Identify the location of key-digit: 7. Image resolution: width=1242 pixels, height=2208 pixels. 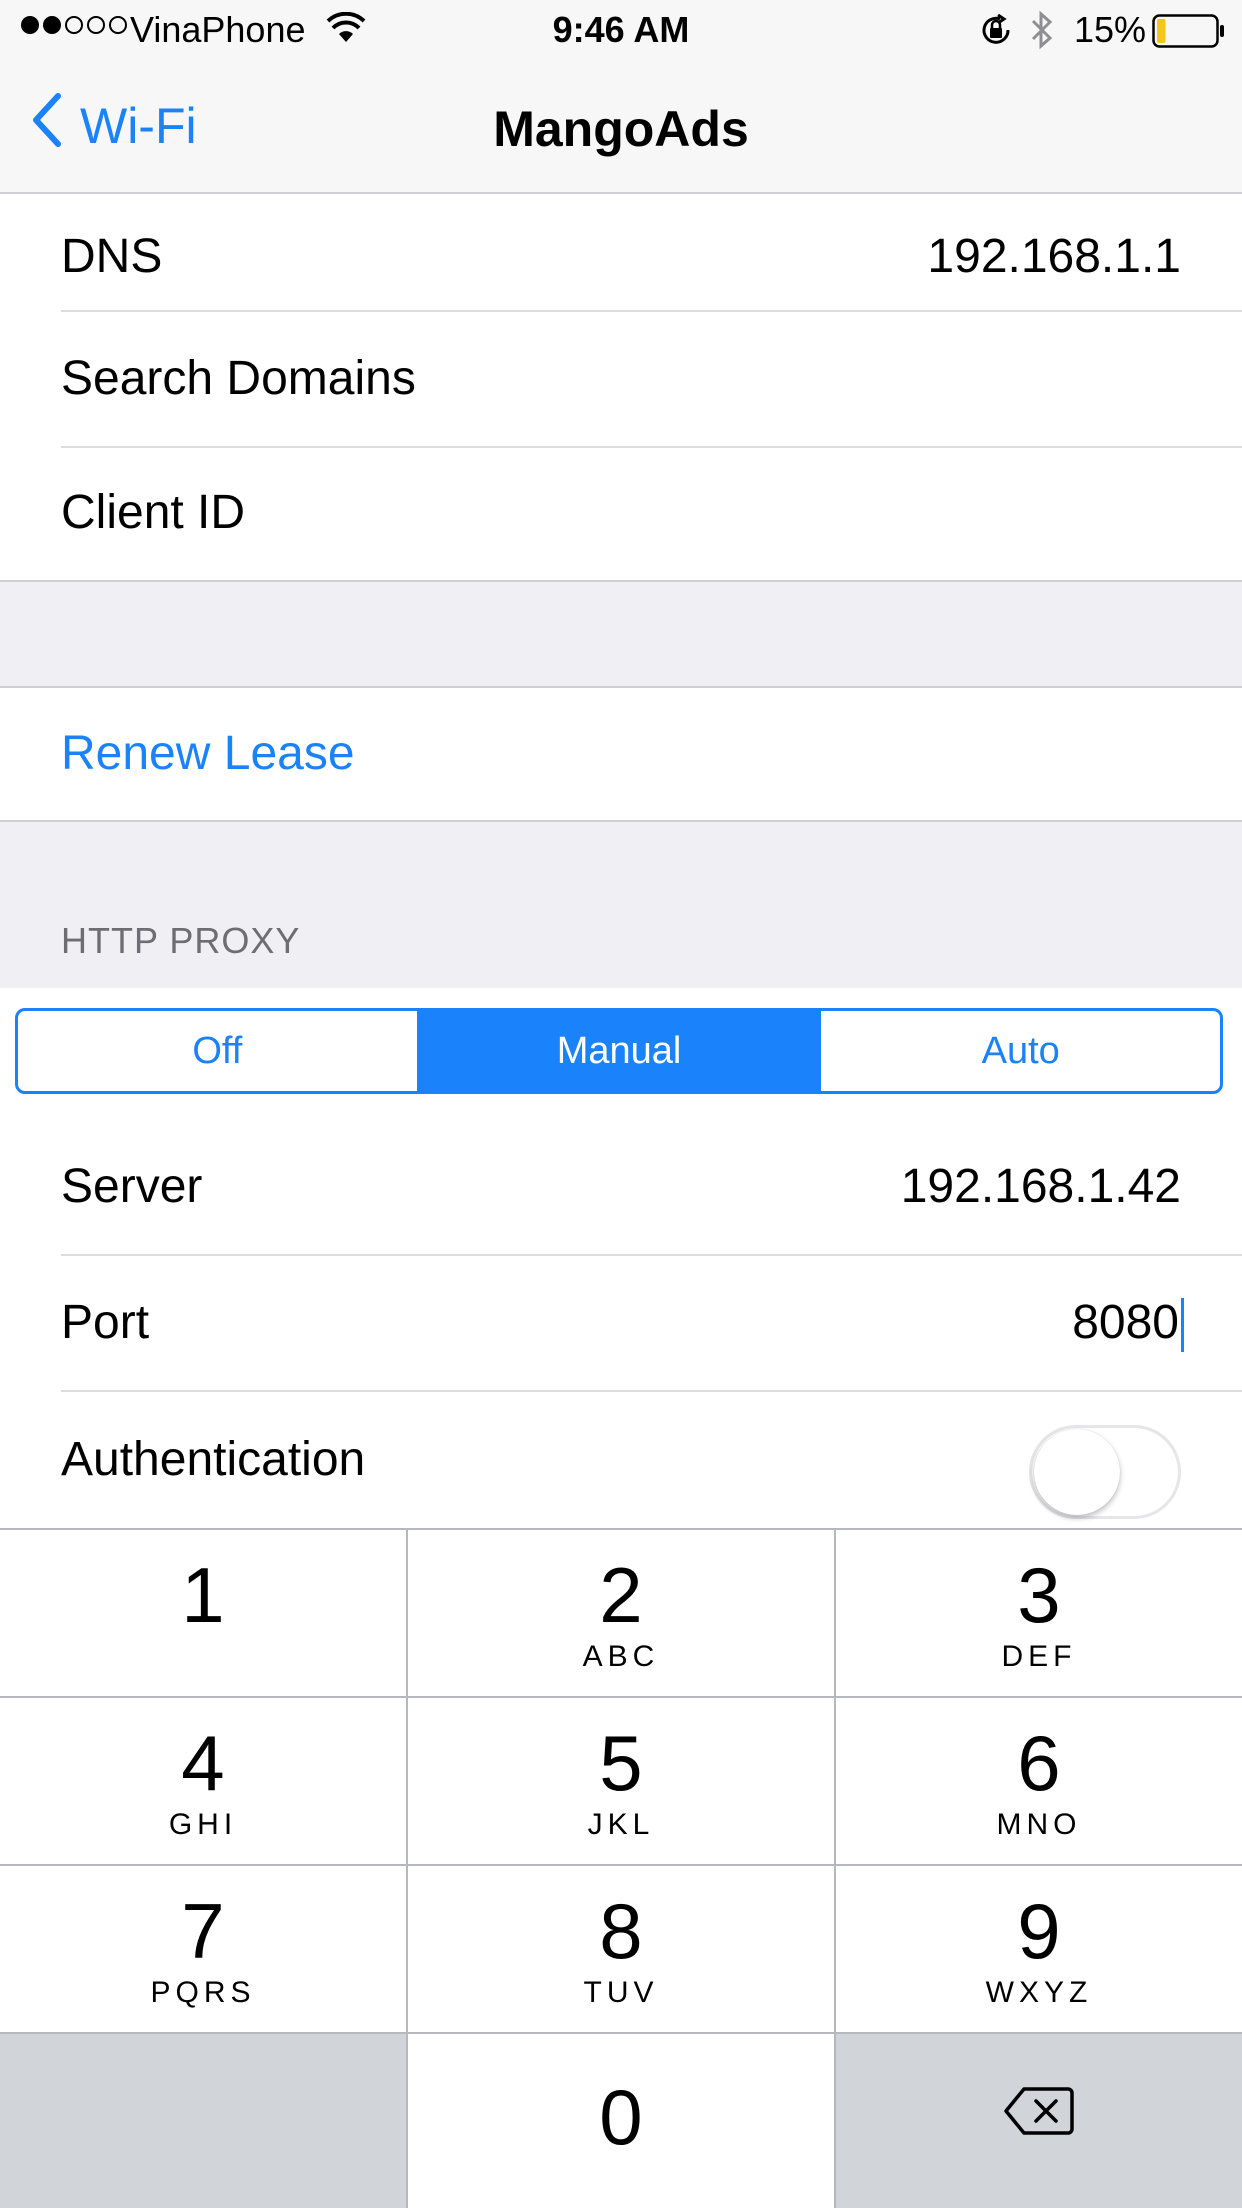
(203, 1931).